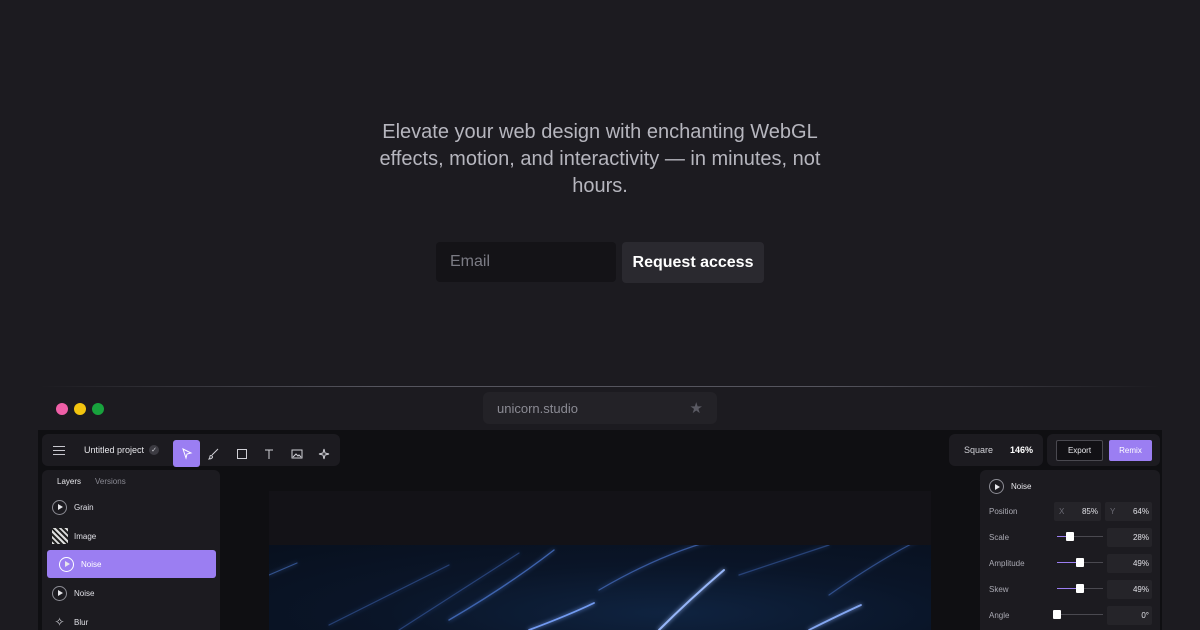 The image size is (1200, 630). I want to click on property-value-field: 28%, so click(1129, 537).